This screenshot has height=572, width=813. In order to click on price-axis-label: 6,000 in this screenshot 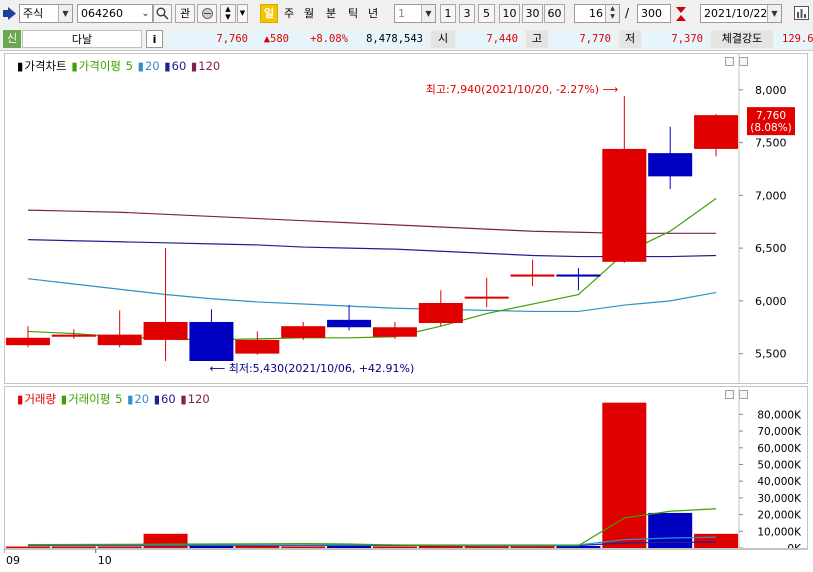, I will do `click(771, 301)`.